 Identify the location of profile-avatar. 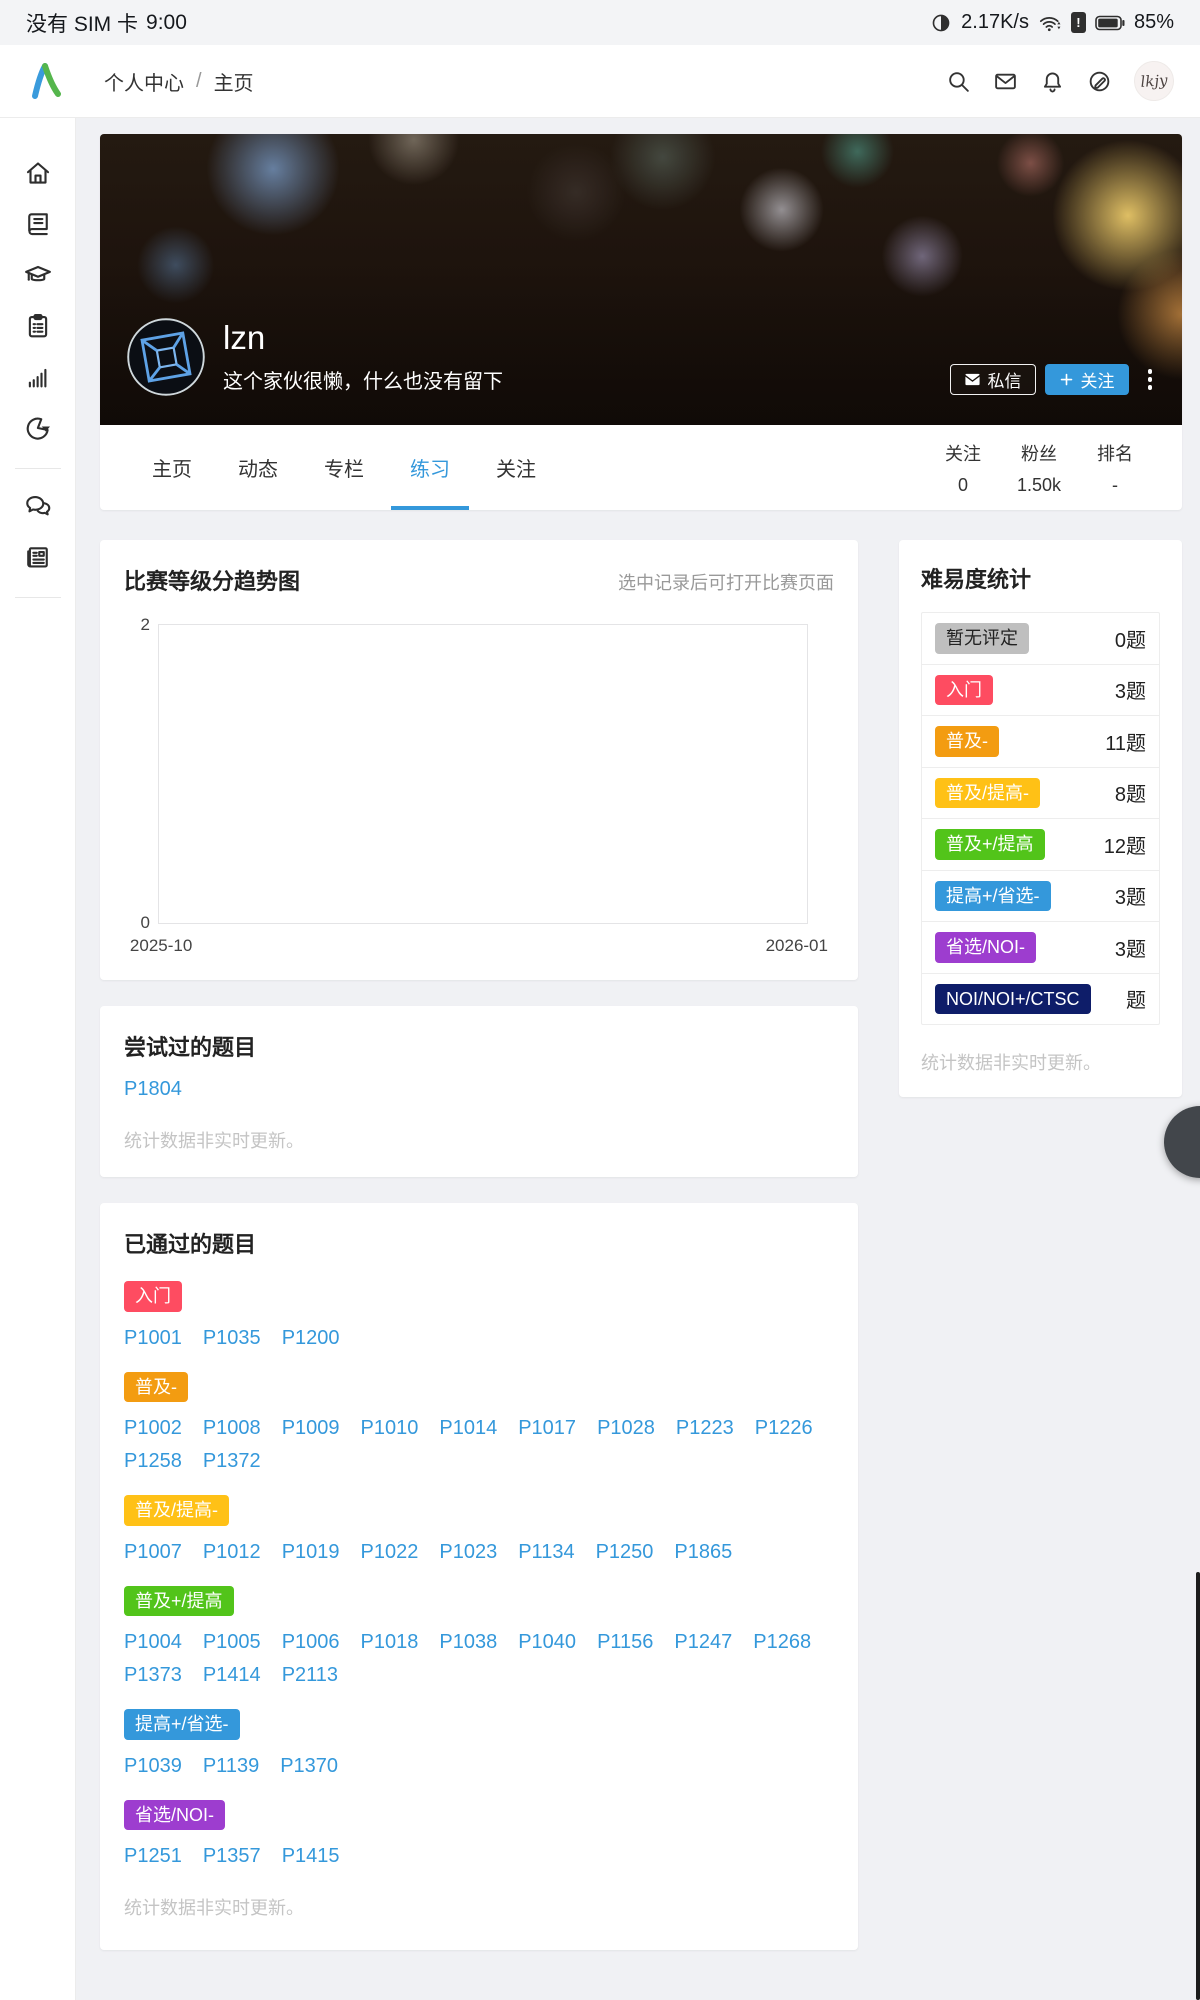
(166, 357).